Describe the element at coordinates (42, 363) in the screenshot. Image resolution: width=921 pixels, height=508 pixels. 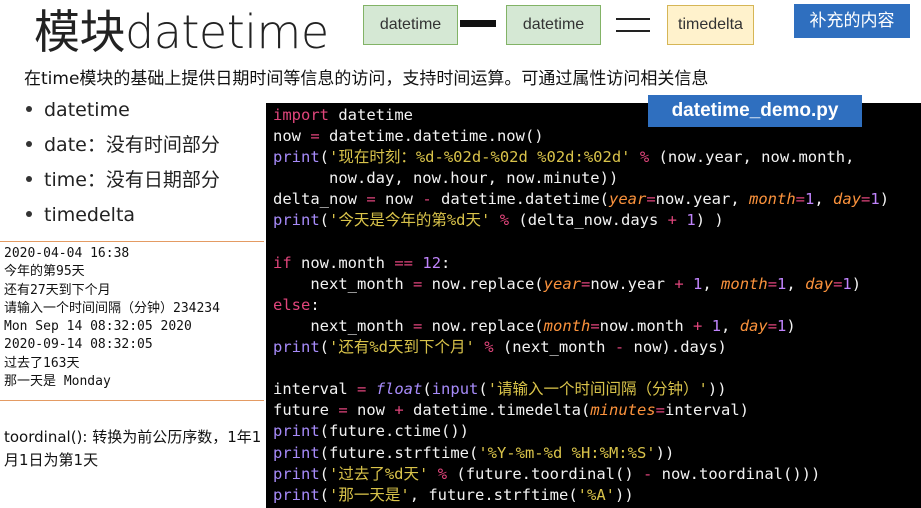
I see `output-line: 过去了163天` at that location.